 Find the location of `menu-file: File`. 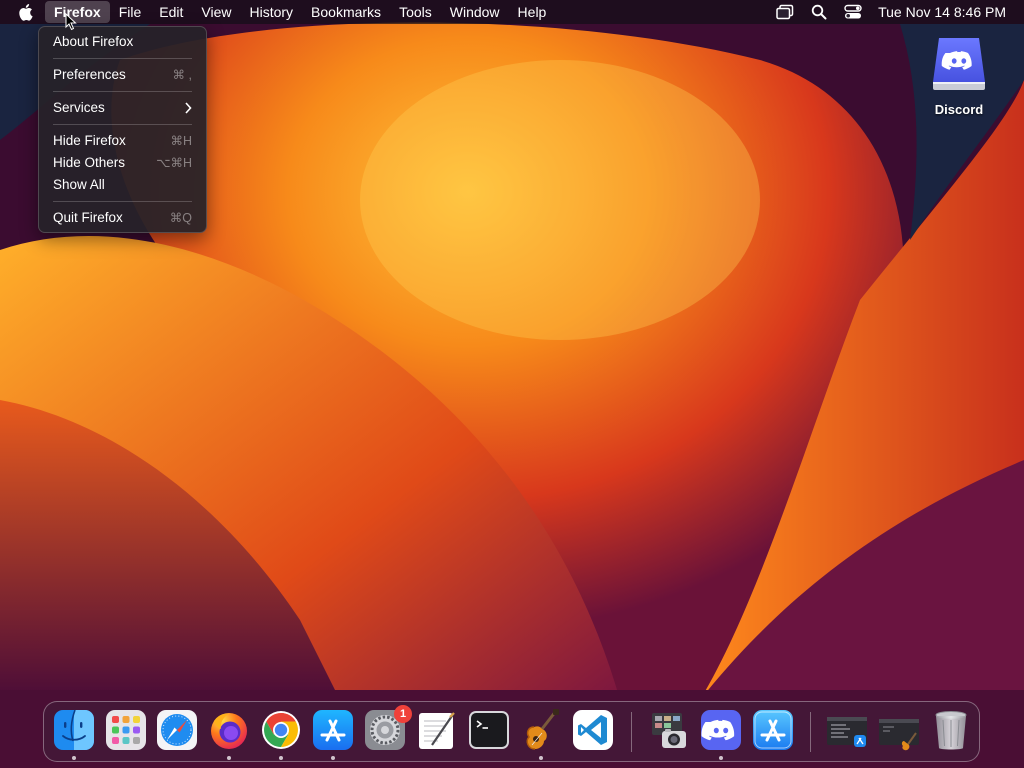

menu-file: File is located at coordinates (130, 12).